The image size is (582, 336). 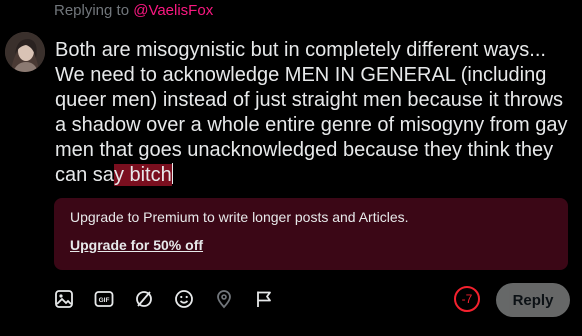 What do you see at coordinates (94, 10) in the screenshot?
I see `replying-to-prefix: Replying to` at bounding box center [94, 10].